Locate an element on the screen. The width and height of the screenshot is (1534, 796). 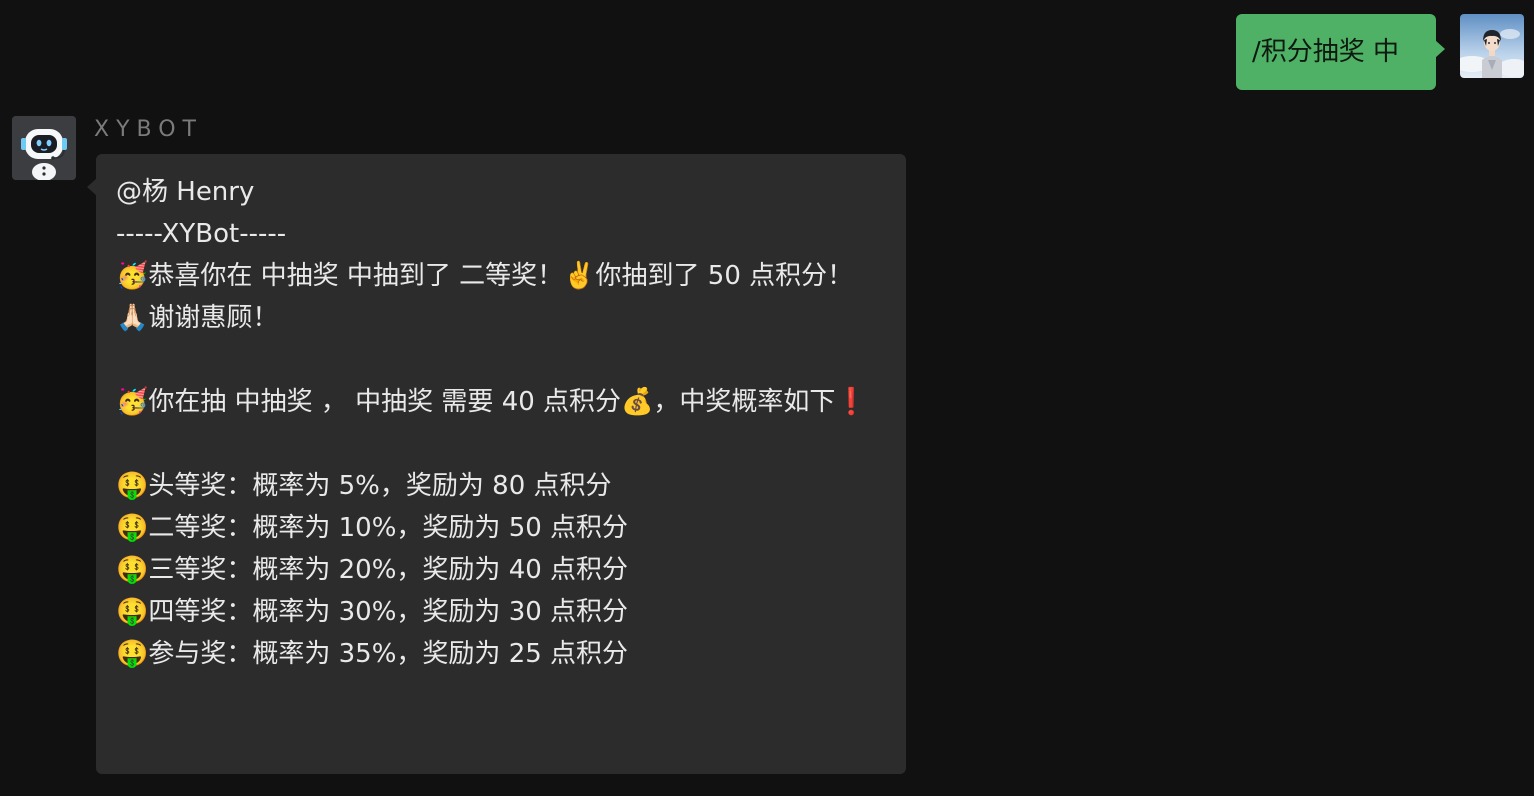
message-line: @杨 Henry is located at coordinates (185, 192).